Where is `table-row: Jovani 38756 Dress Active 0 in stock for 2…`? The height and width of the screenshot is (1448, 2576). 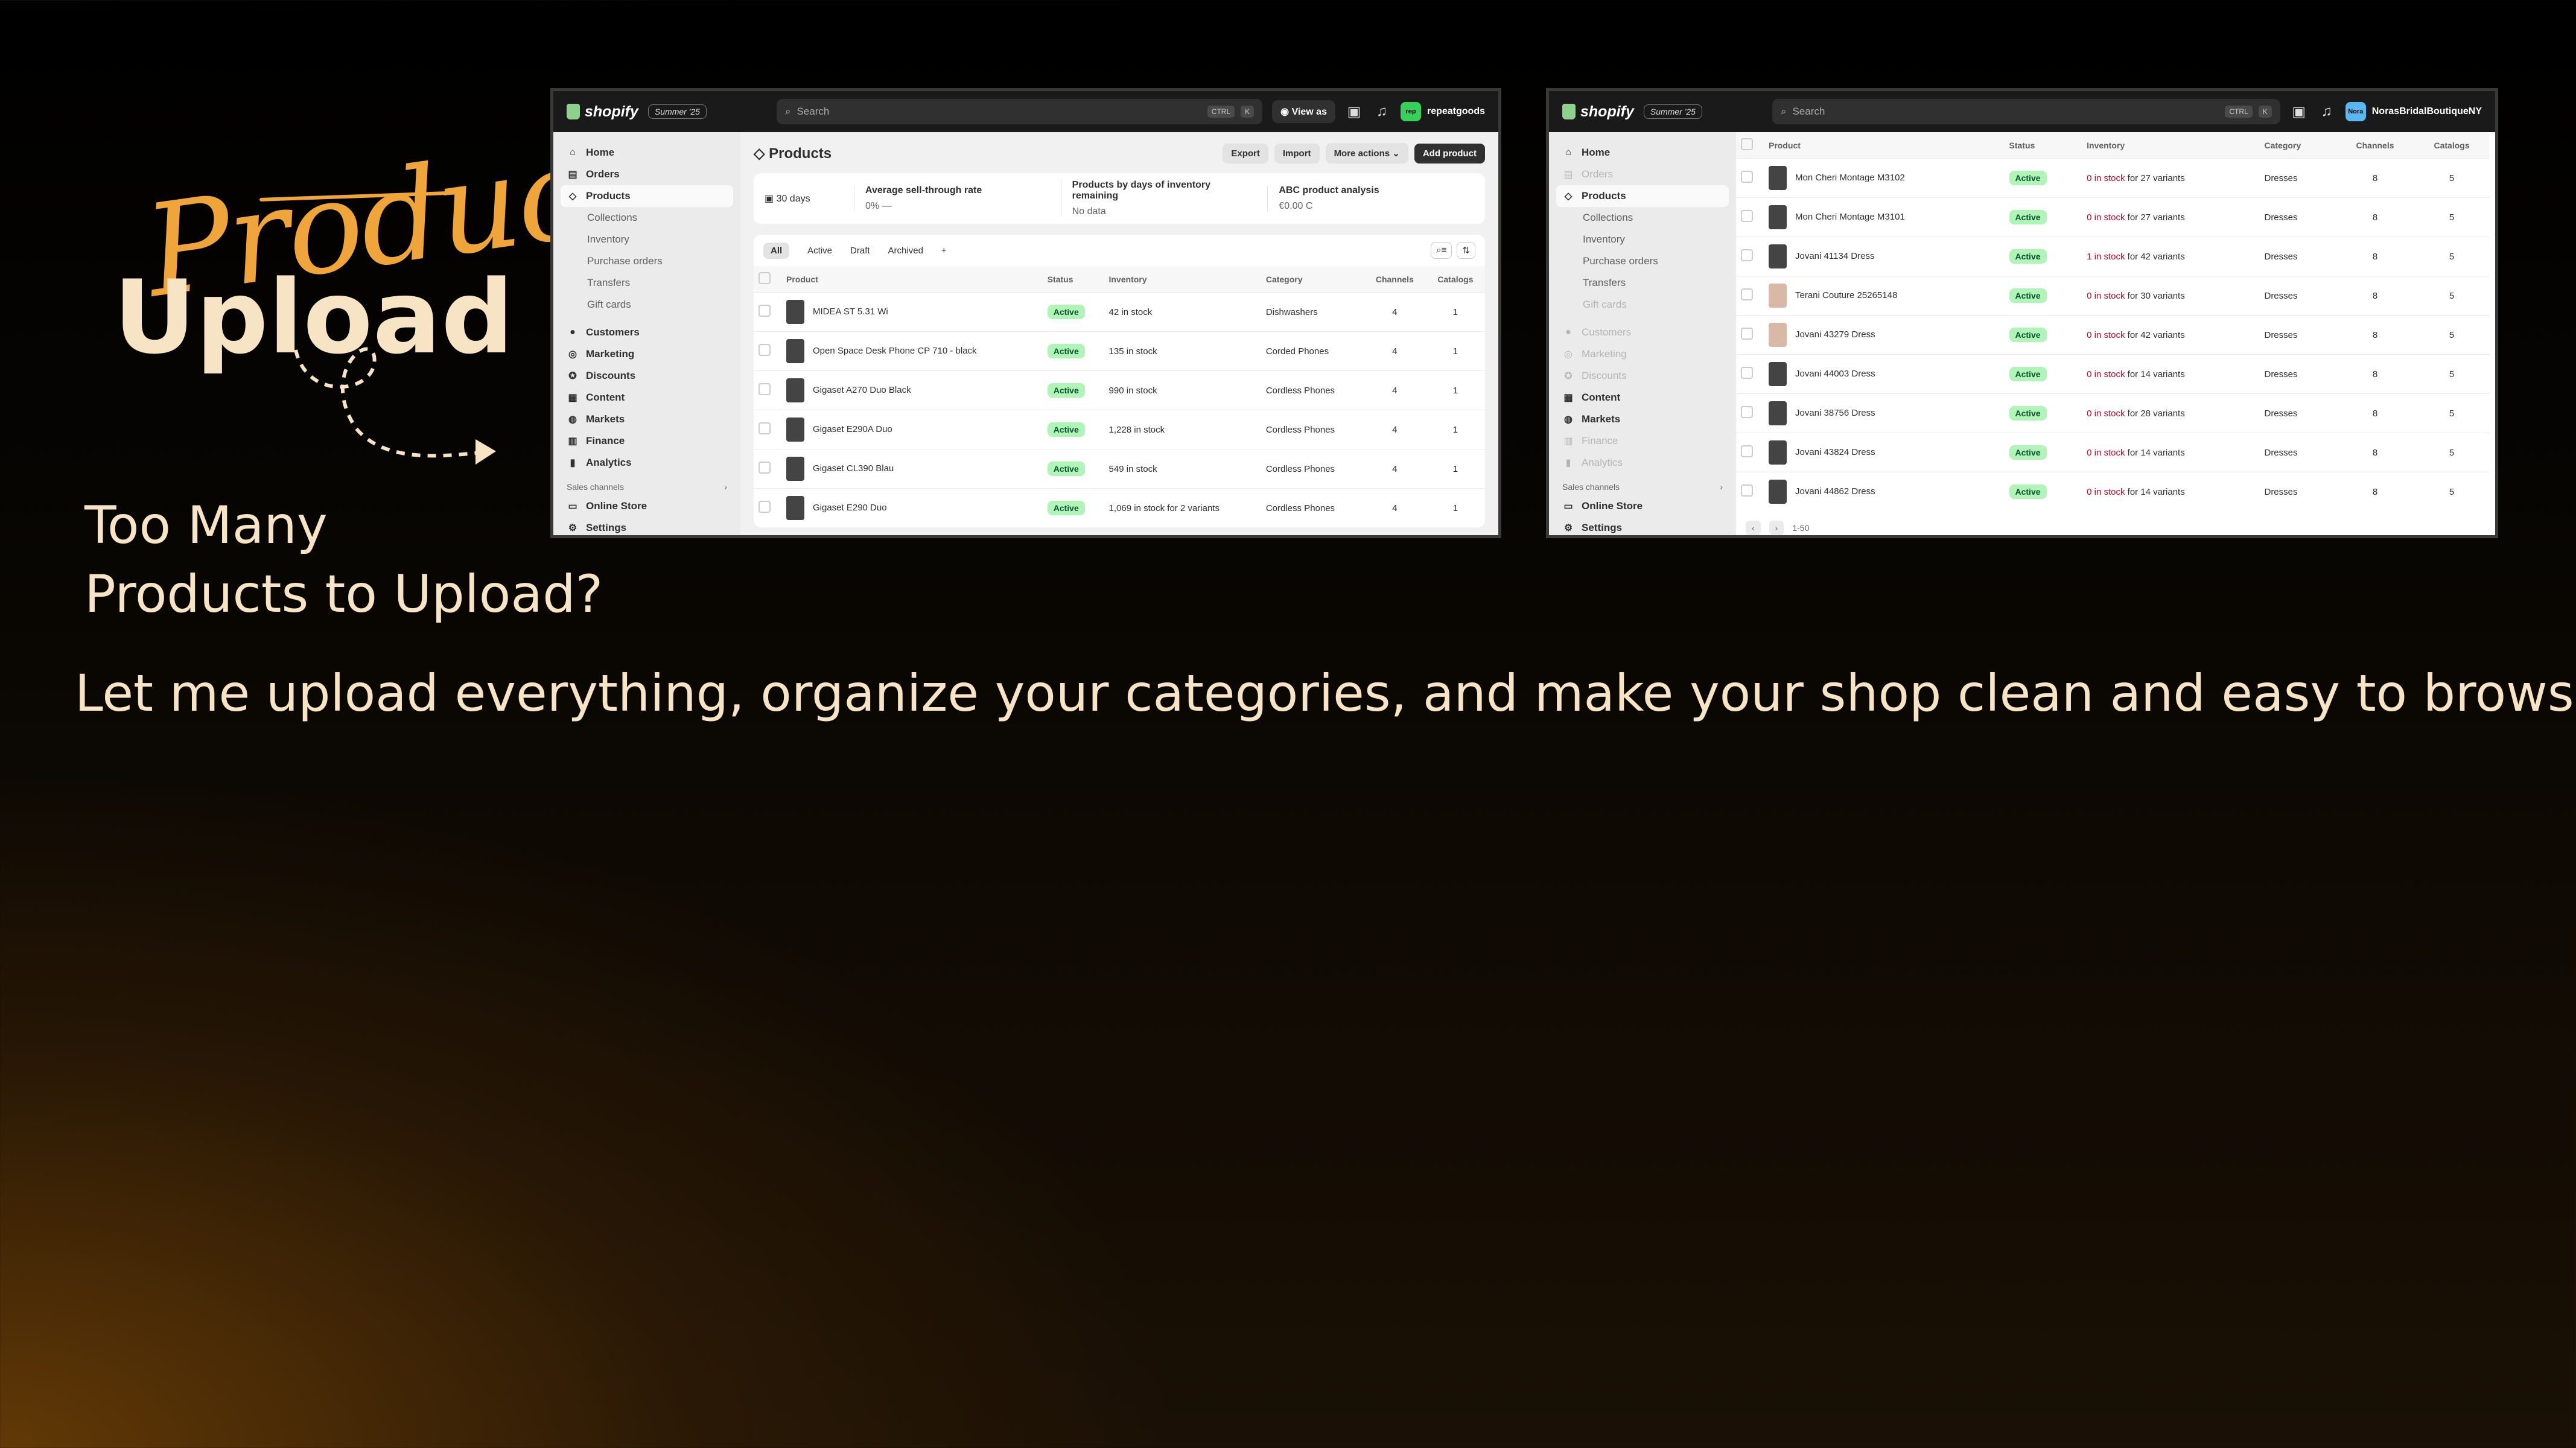
table-row: Jovani 38756 Dress Active 0 in stock for 2… is located at coordinates (2112, 413).